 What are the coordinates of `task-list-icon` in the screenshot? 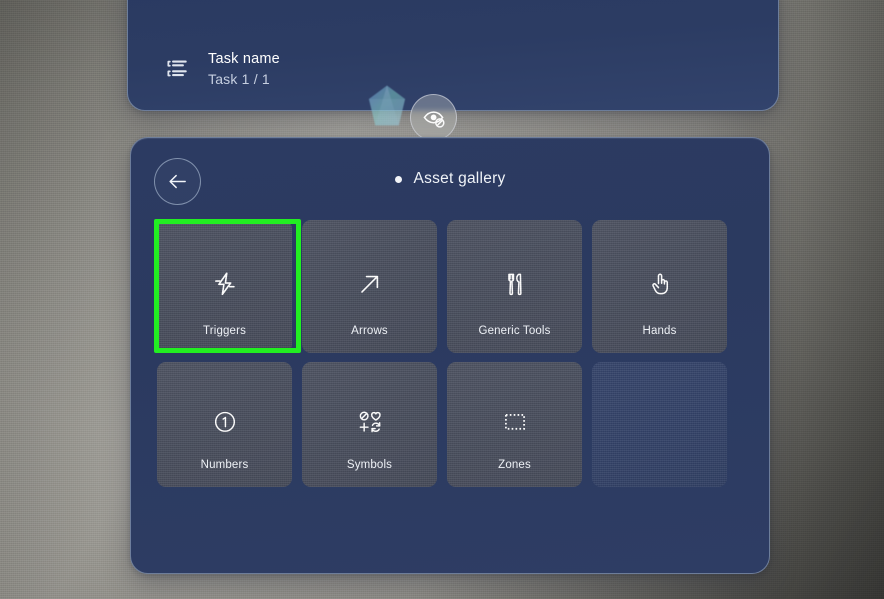 It's located at (177, 69).